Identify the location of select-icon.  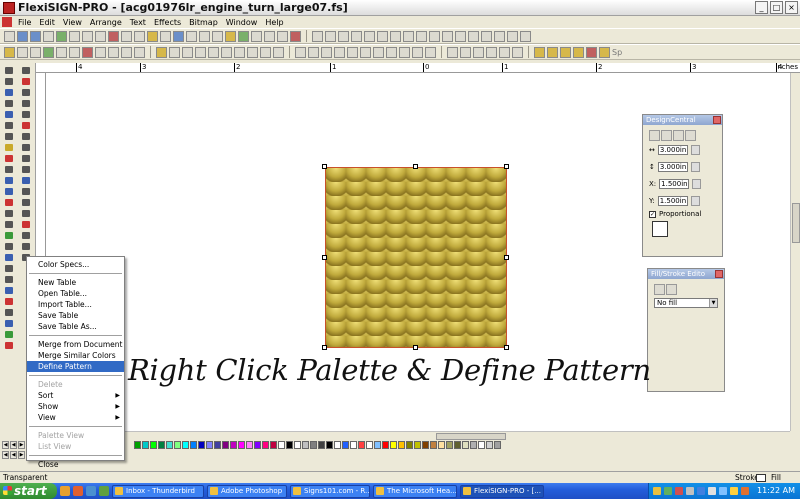
(165, 36).